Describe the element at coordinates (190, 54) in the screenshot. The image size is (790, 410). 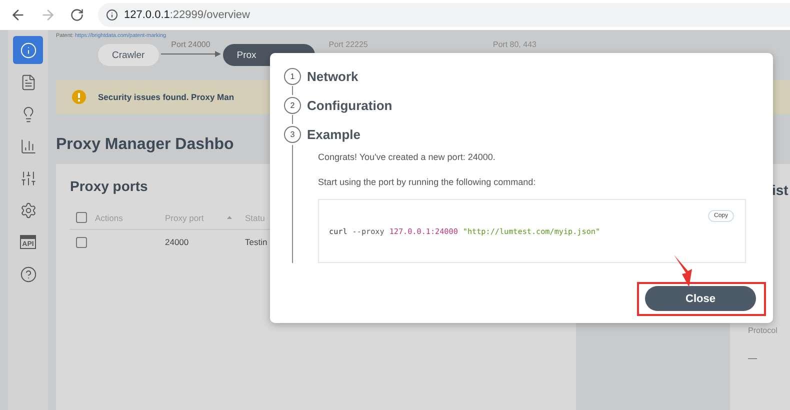
I see `arrow-icon` at that location.